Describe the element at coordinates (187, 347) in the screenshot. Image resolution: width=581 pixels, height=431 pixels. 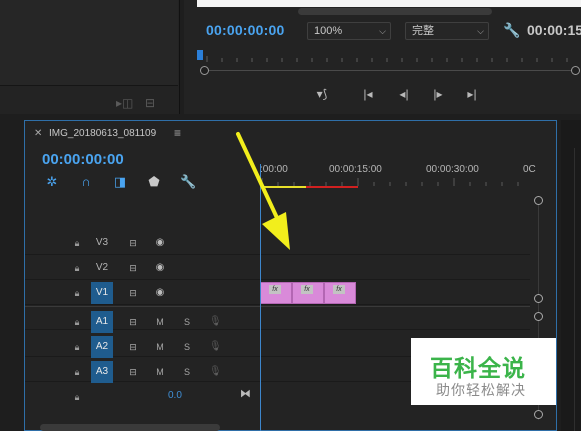
I see `solo-a2-button: S` at that location.